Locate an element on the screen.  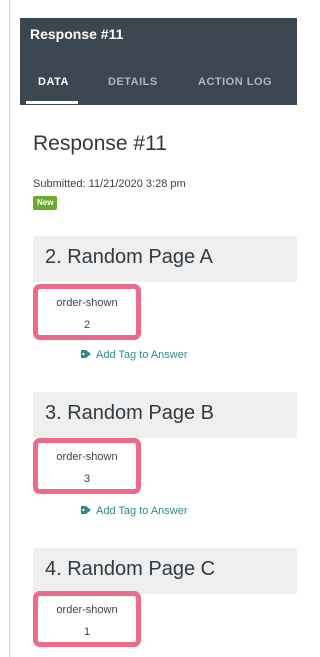
question-title: 4. Random Page C is located at coordinates (130, 569).